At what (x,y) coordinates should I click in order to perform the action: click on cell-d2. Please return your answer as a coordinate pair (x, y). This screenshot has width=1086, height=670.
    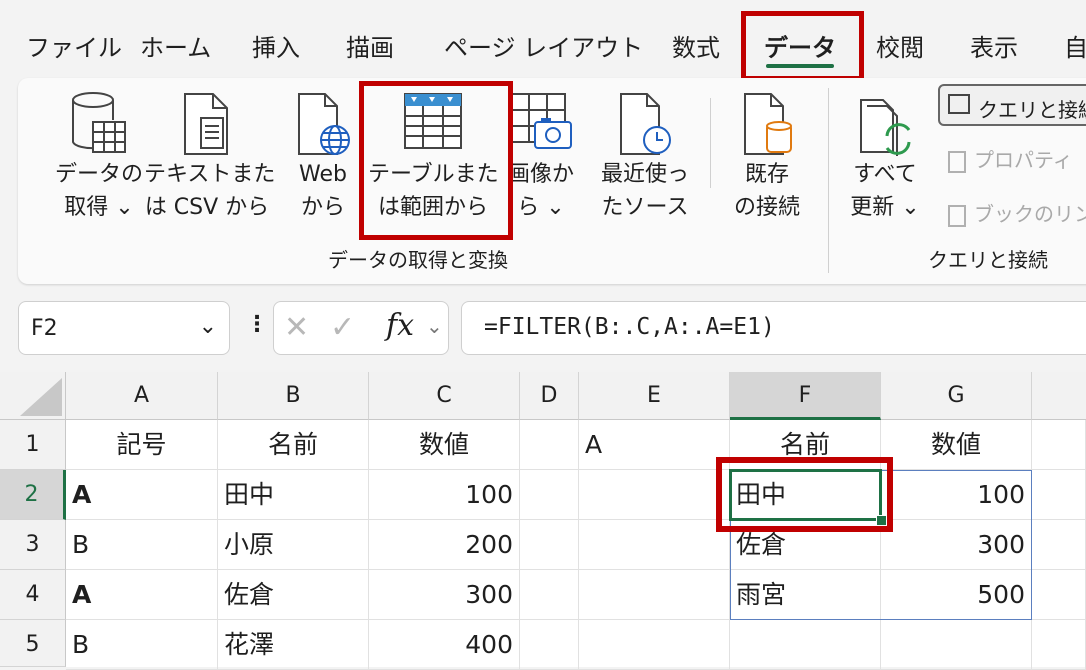
    Looking at the image, I should click on (549, 495).